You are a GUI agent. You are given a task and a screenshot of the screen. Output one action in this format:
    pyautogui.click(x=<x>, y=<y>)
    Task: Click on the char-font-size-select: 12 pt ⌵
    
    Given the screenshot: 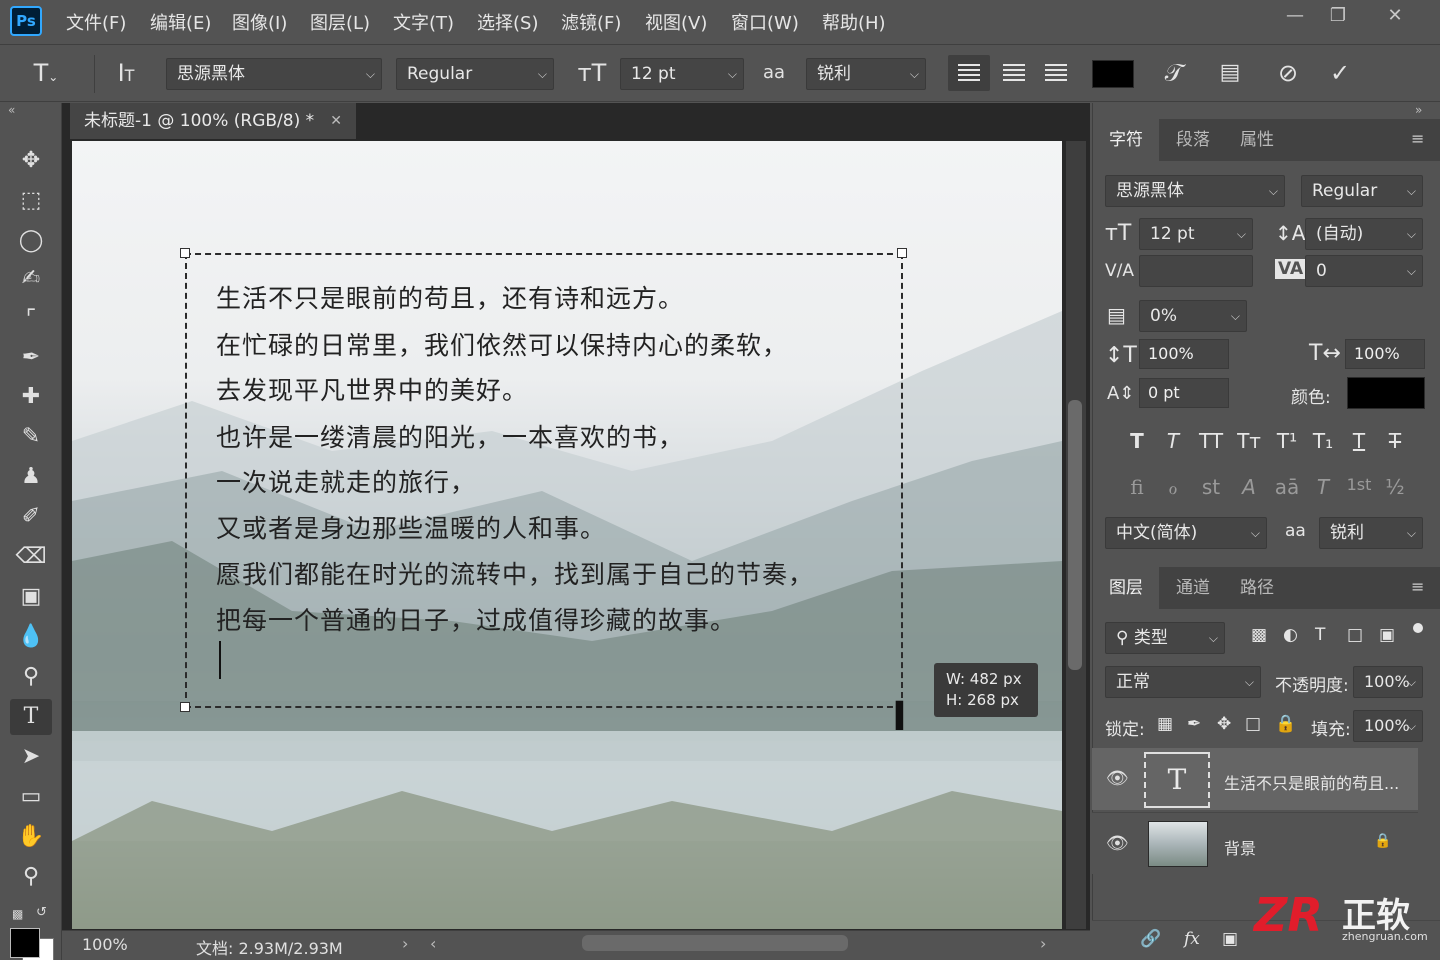 What is the action you would take?
    pyautogui.click(x=1196, y=234)
    